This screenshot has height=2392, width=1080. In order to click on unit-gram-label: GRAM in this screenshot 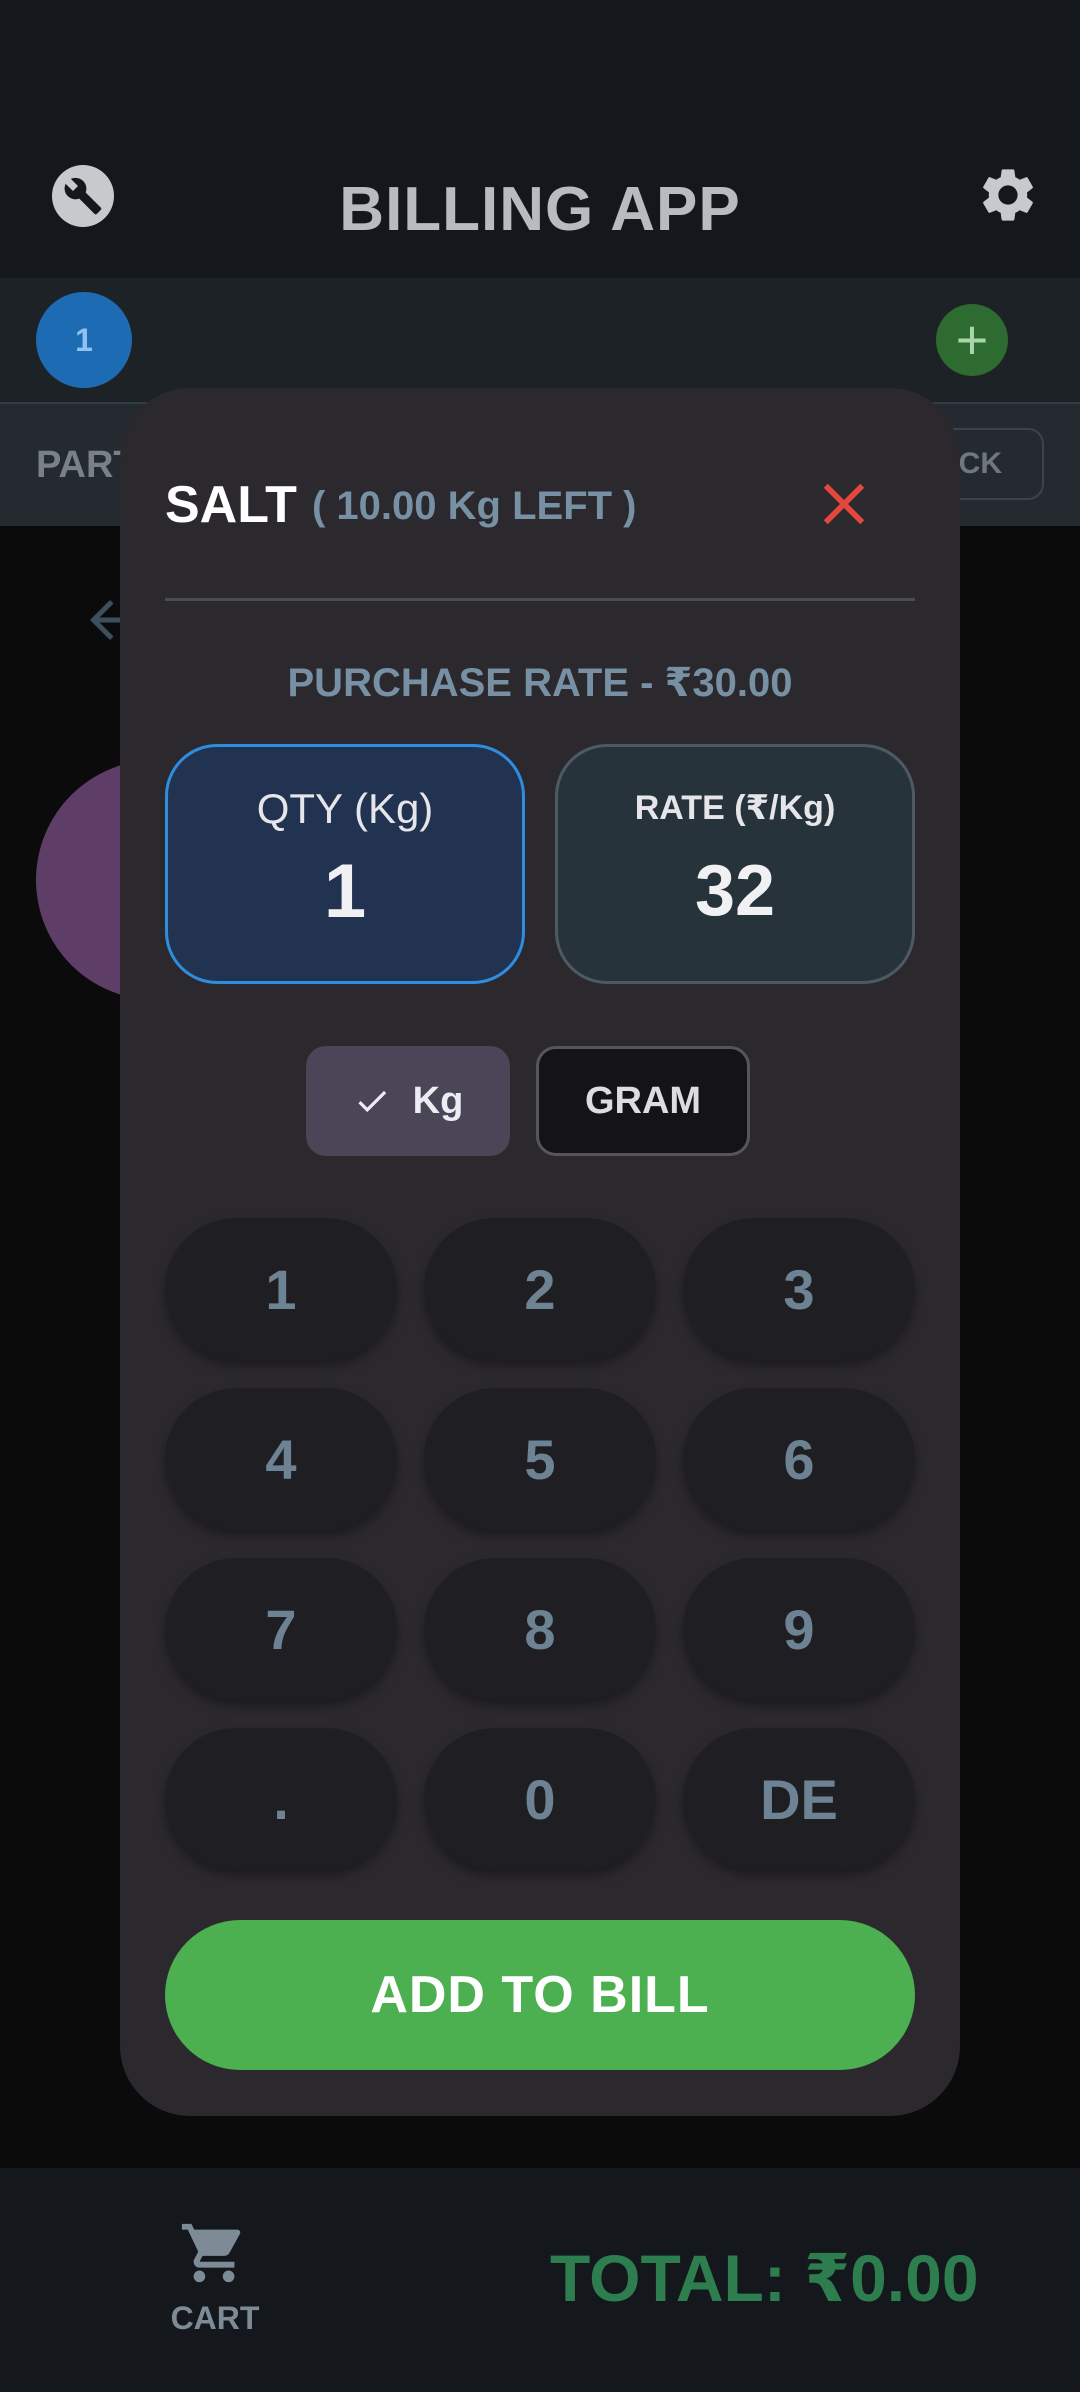, I will do `click(643, 1100)`.